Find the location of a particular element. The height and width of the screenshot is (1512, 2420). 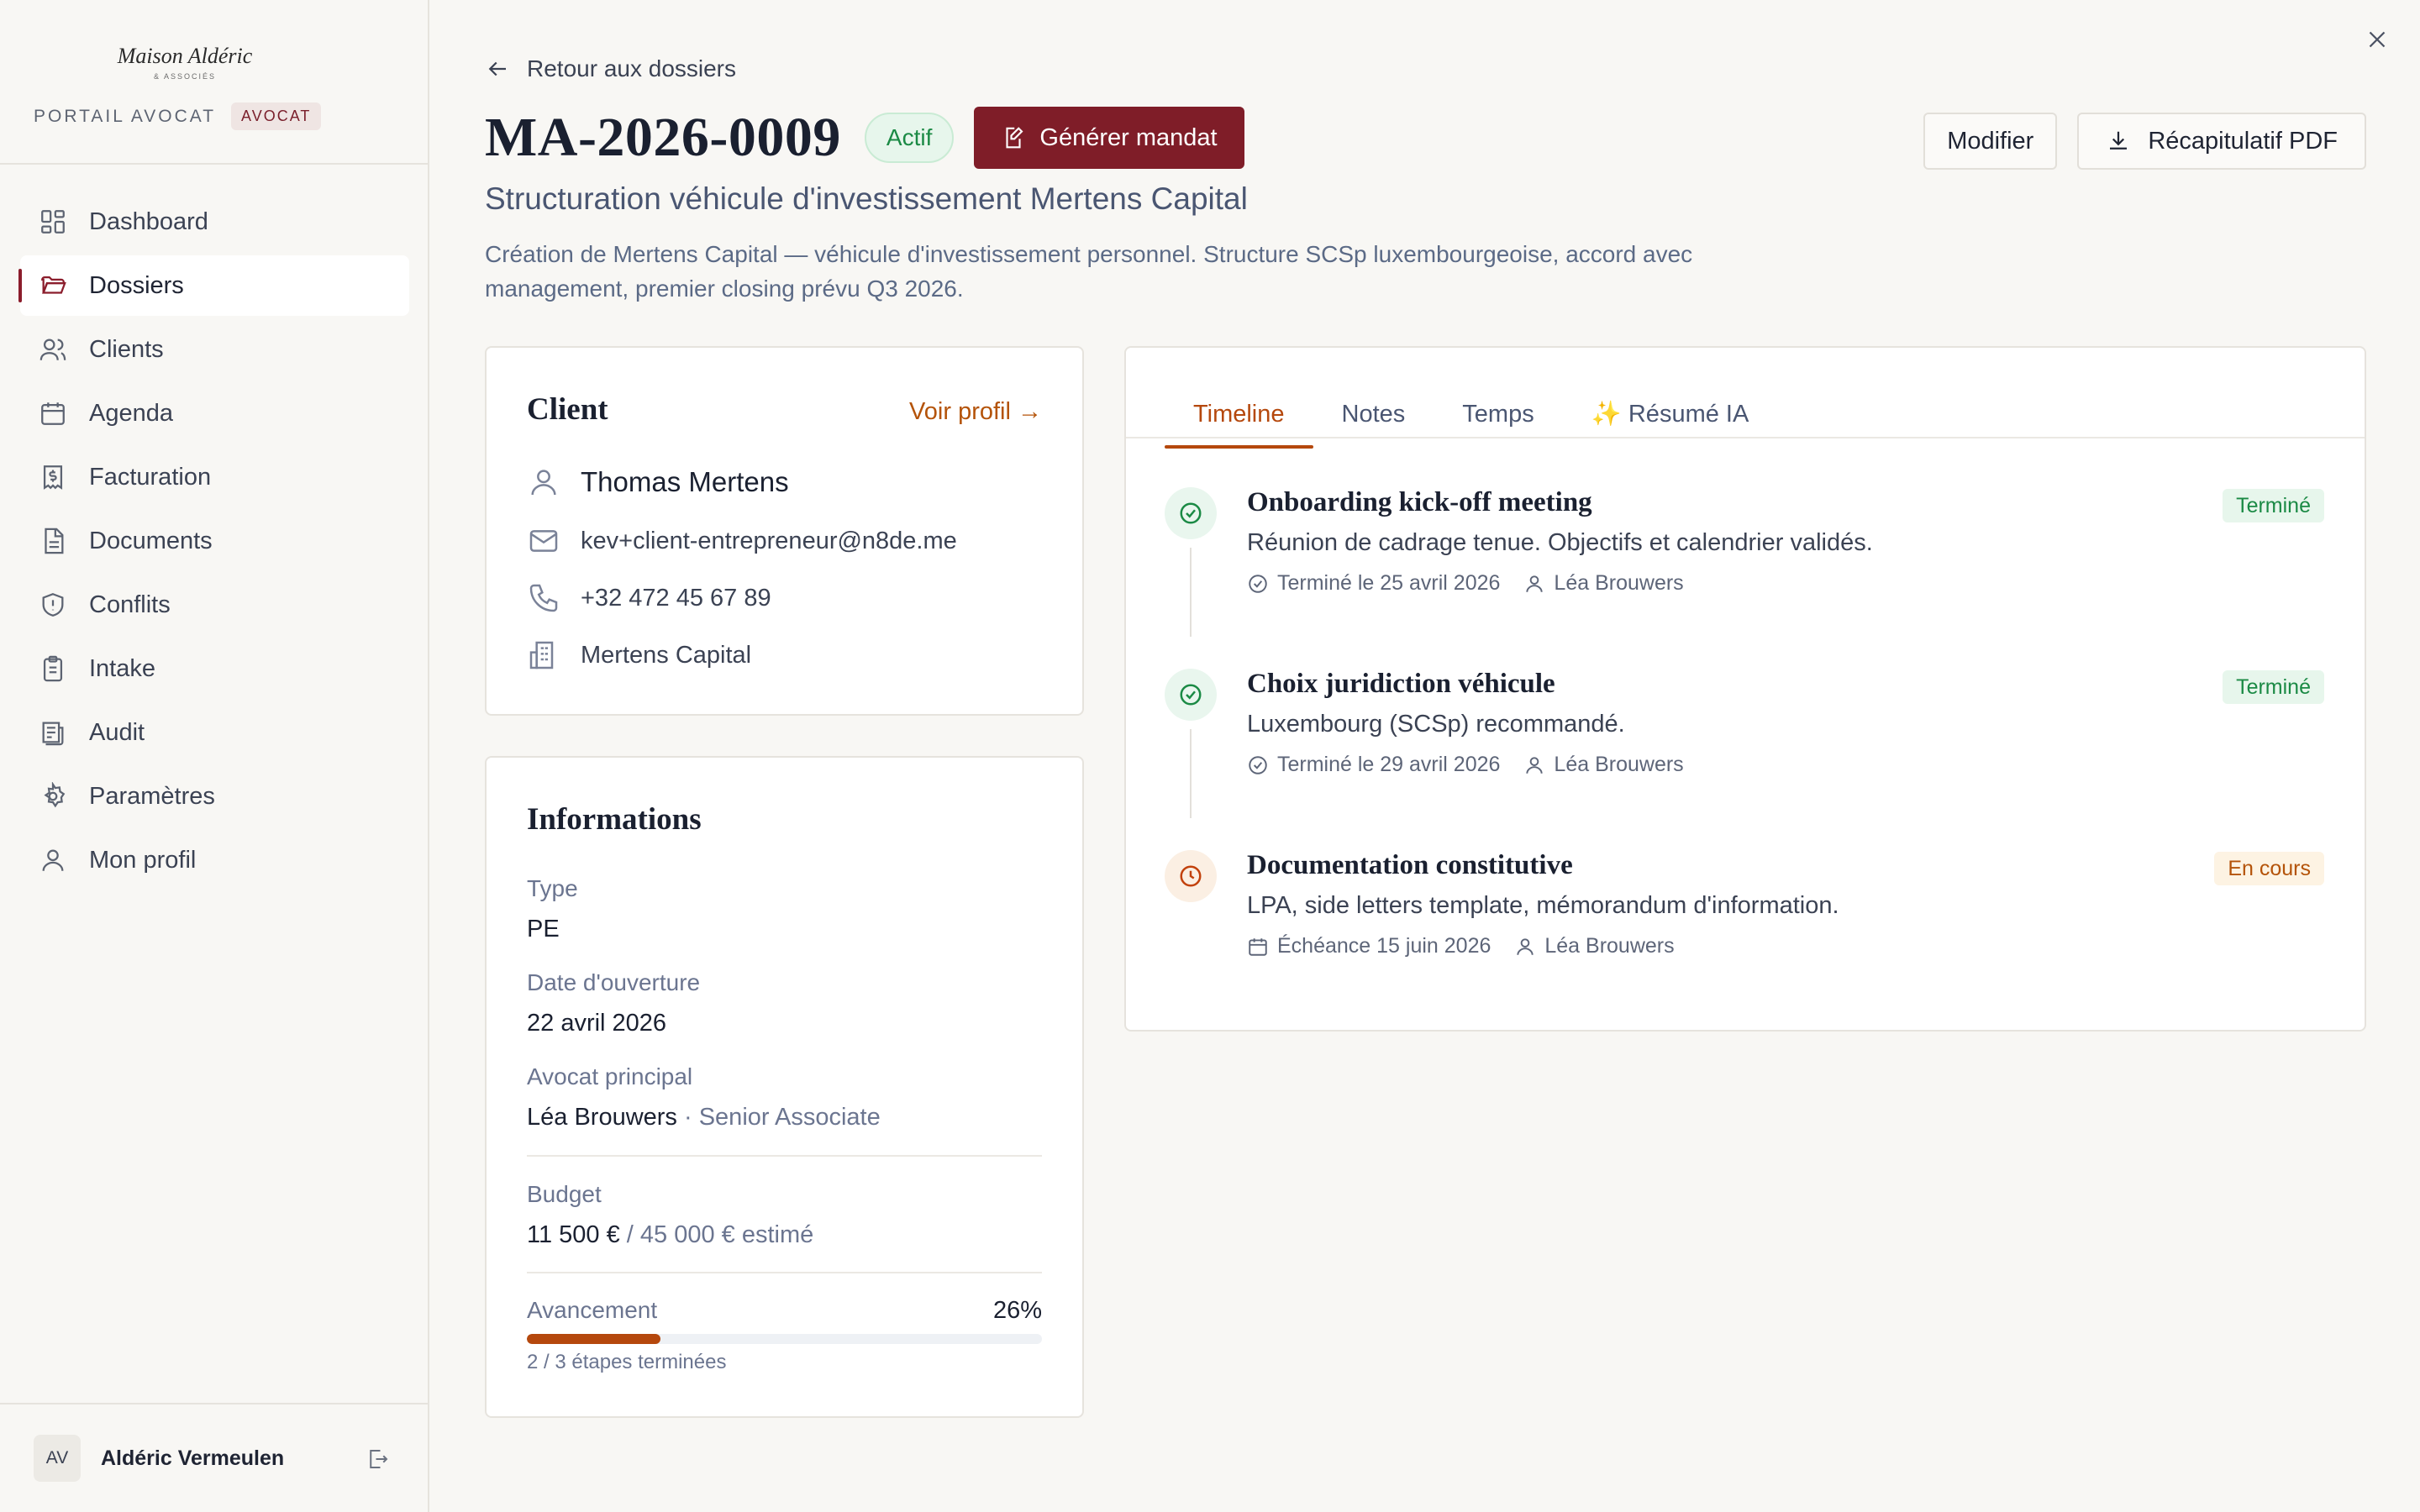

client-card-heading: Client is located at coordinates (567, 409).